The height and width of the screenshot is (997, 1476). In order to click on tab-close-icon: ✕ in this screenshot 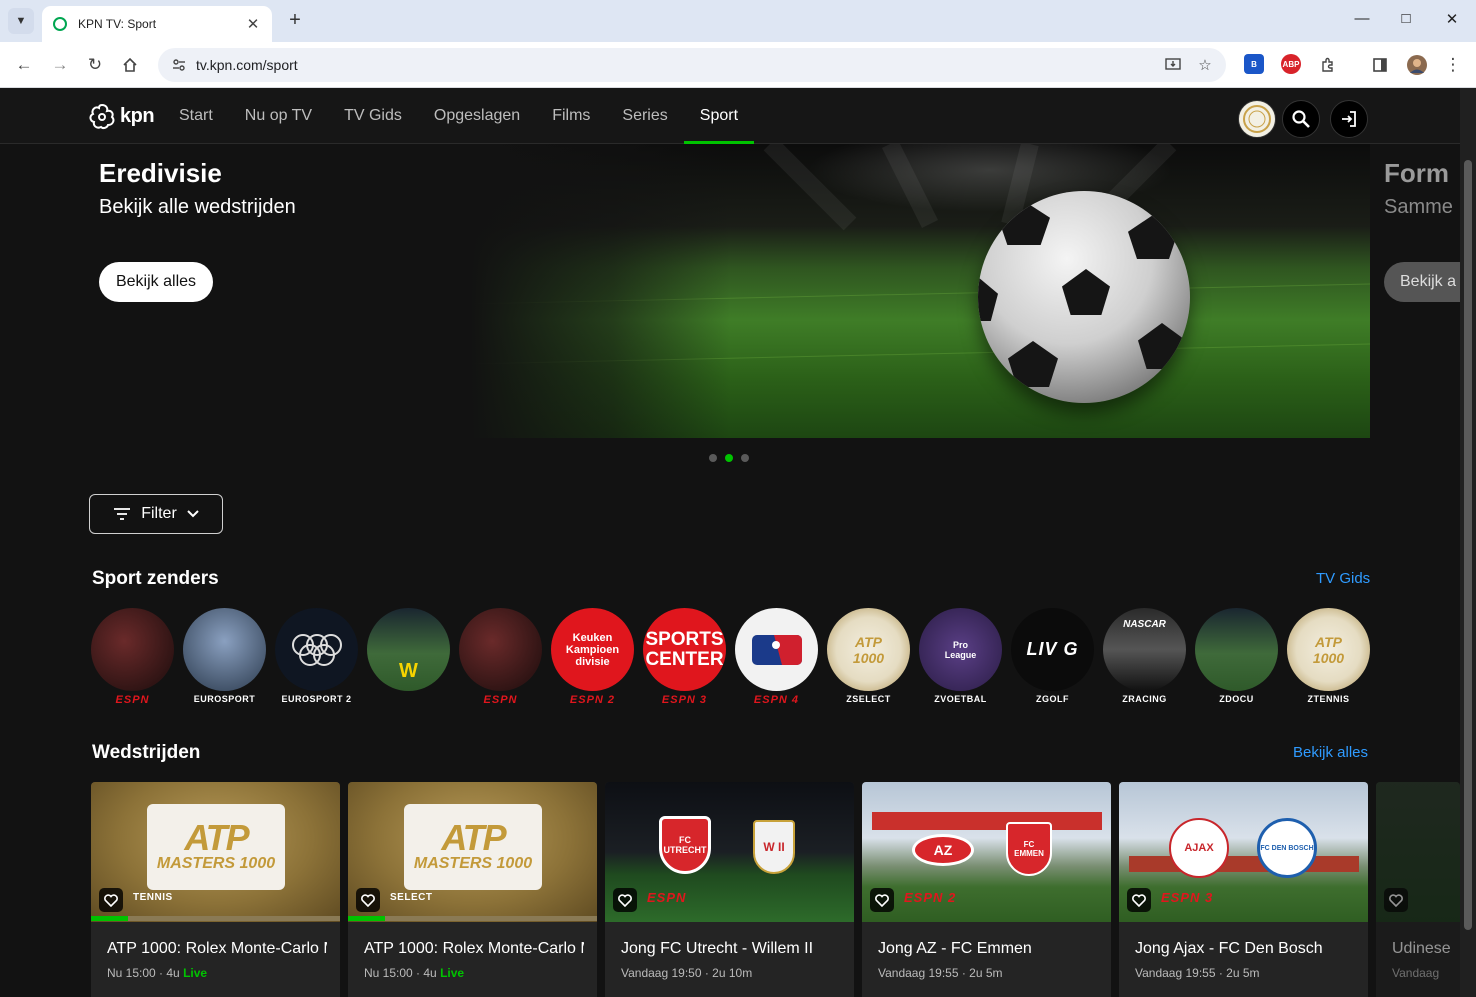, I will do `click(253, 24)`.